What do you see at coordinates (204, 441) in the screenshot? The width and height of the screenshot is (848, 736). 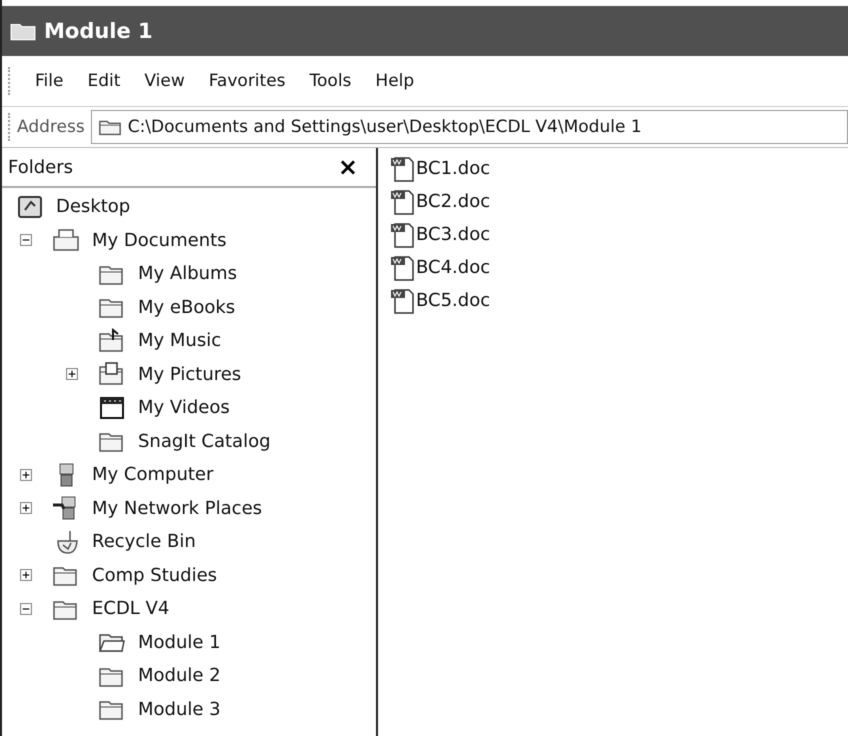 I see `tree-item: SnagIt Catalog` at bounding box center [204, 441].